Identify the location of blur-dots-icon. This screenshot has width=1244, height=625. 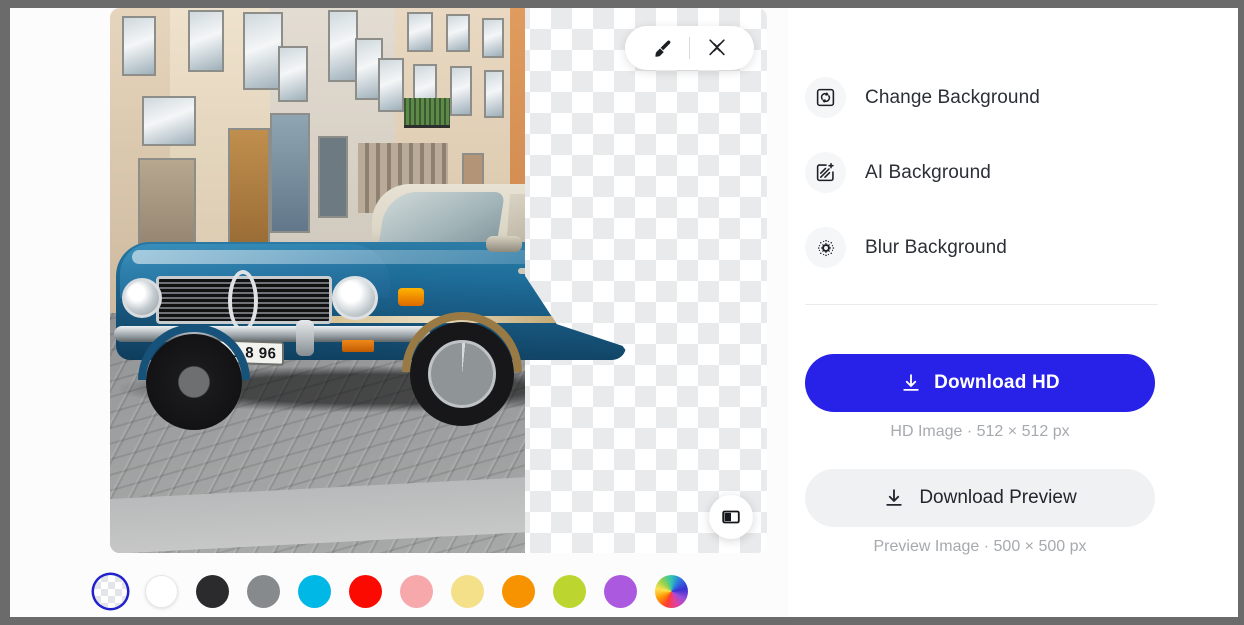
(825, 247).